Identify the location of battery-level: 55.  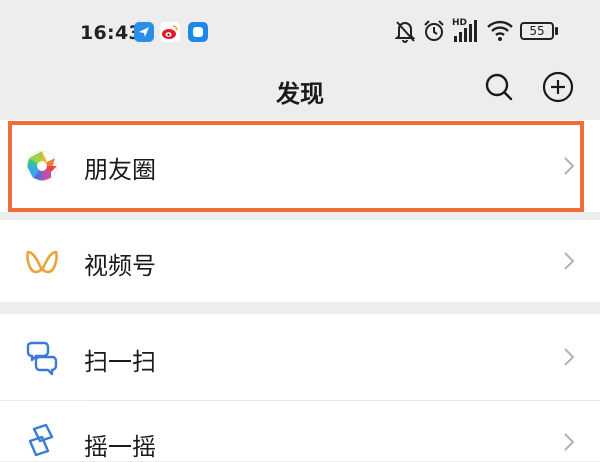
(537, 31).